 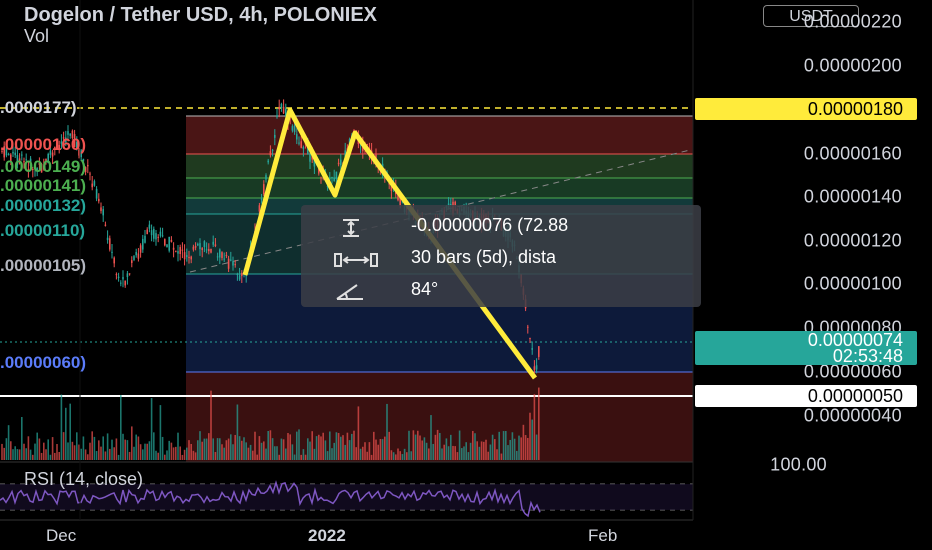 I want to click on target-price-tag: 0.00000180, so click(x=806, y=109).